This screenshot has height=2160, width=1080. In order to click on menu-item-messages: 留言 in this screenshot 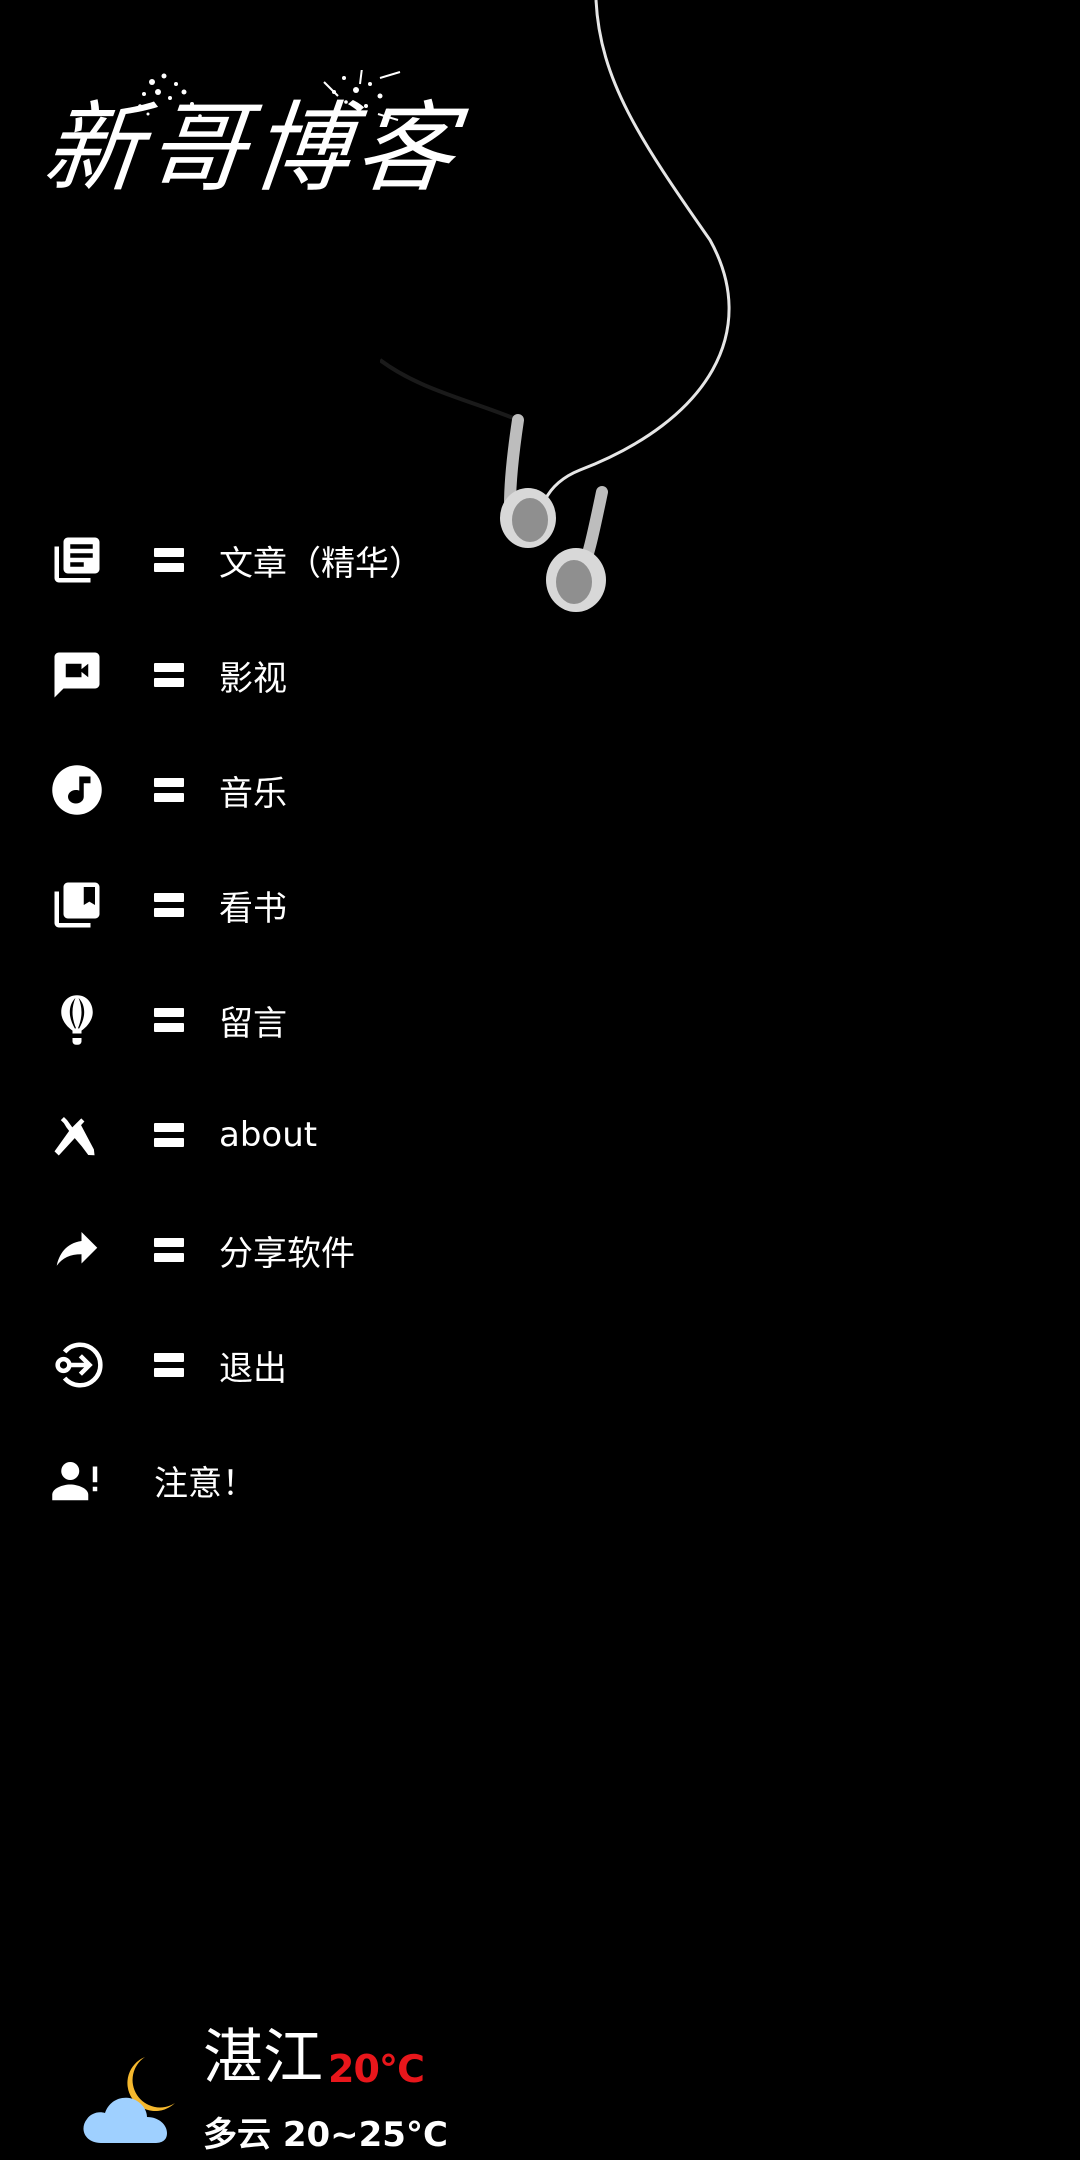, I will do `click(380, 1020)`.